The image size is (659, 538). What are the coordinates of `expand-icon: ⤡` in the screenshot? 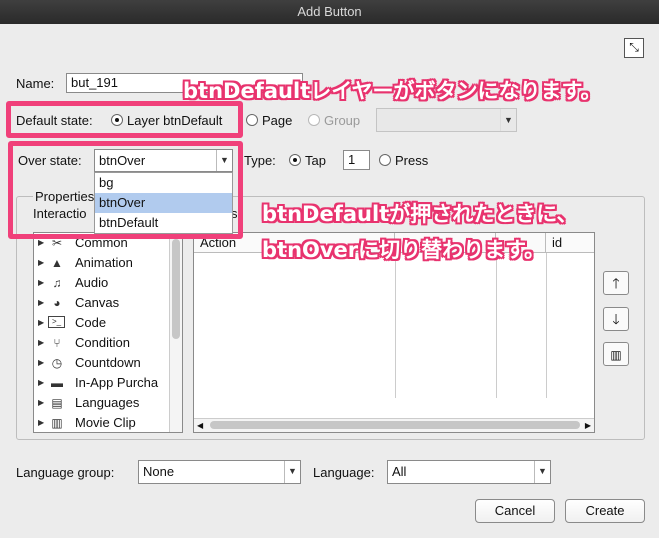 It's located at (634, 47).